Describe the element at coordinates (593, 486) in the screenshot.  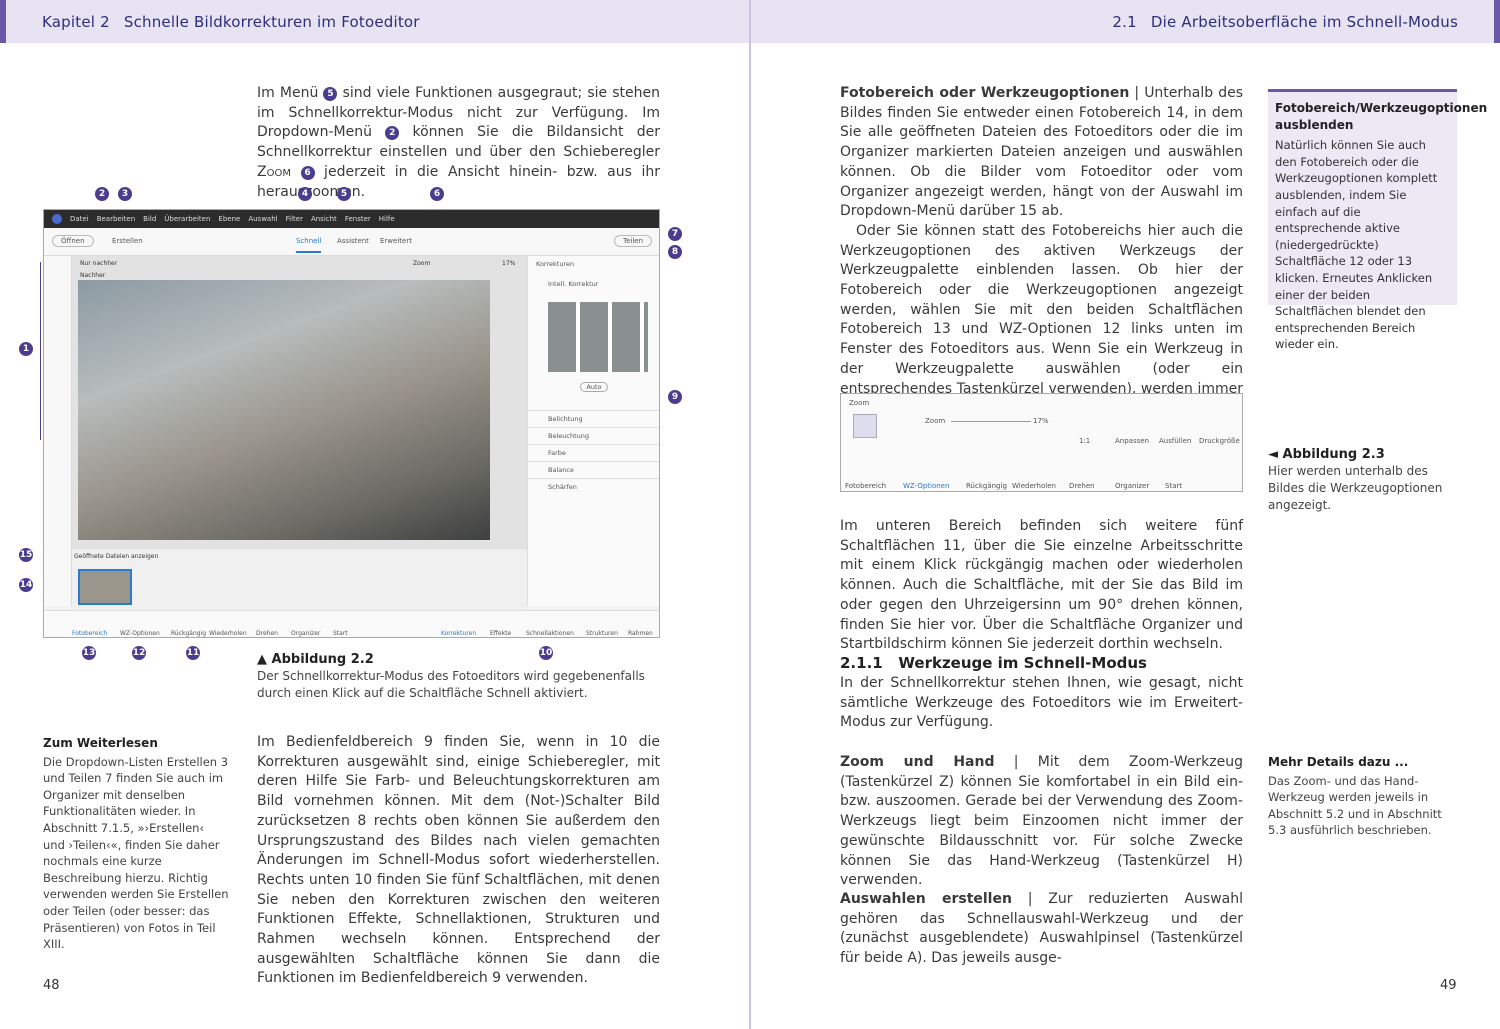
I see `section-schaerfen: Schärfen` at that location.